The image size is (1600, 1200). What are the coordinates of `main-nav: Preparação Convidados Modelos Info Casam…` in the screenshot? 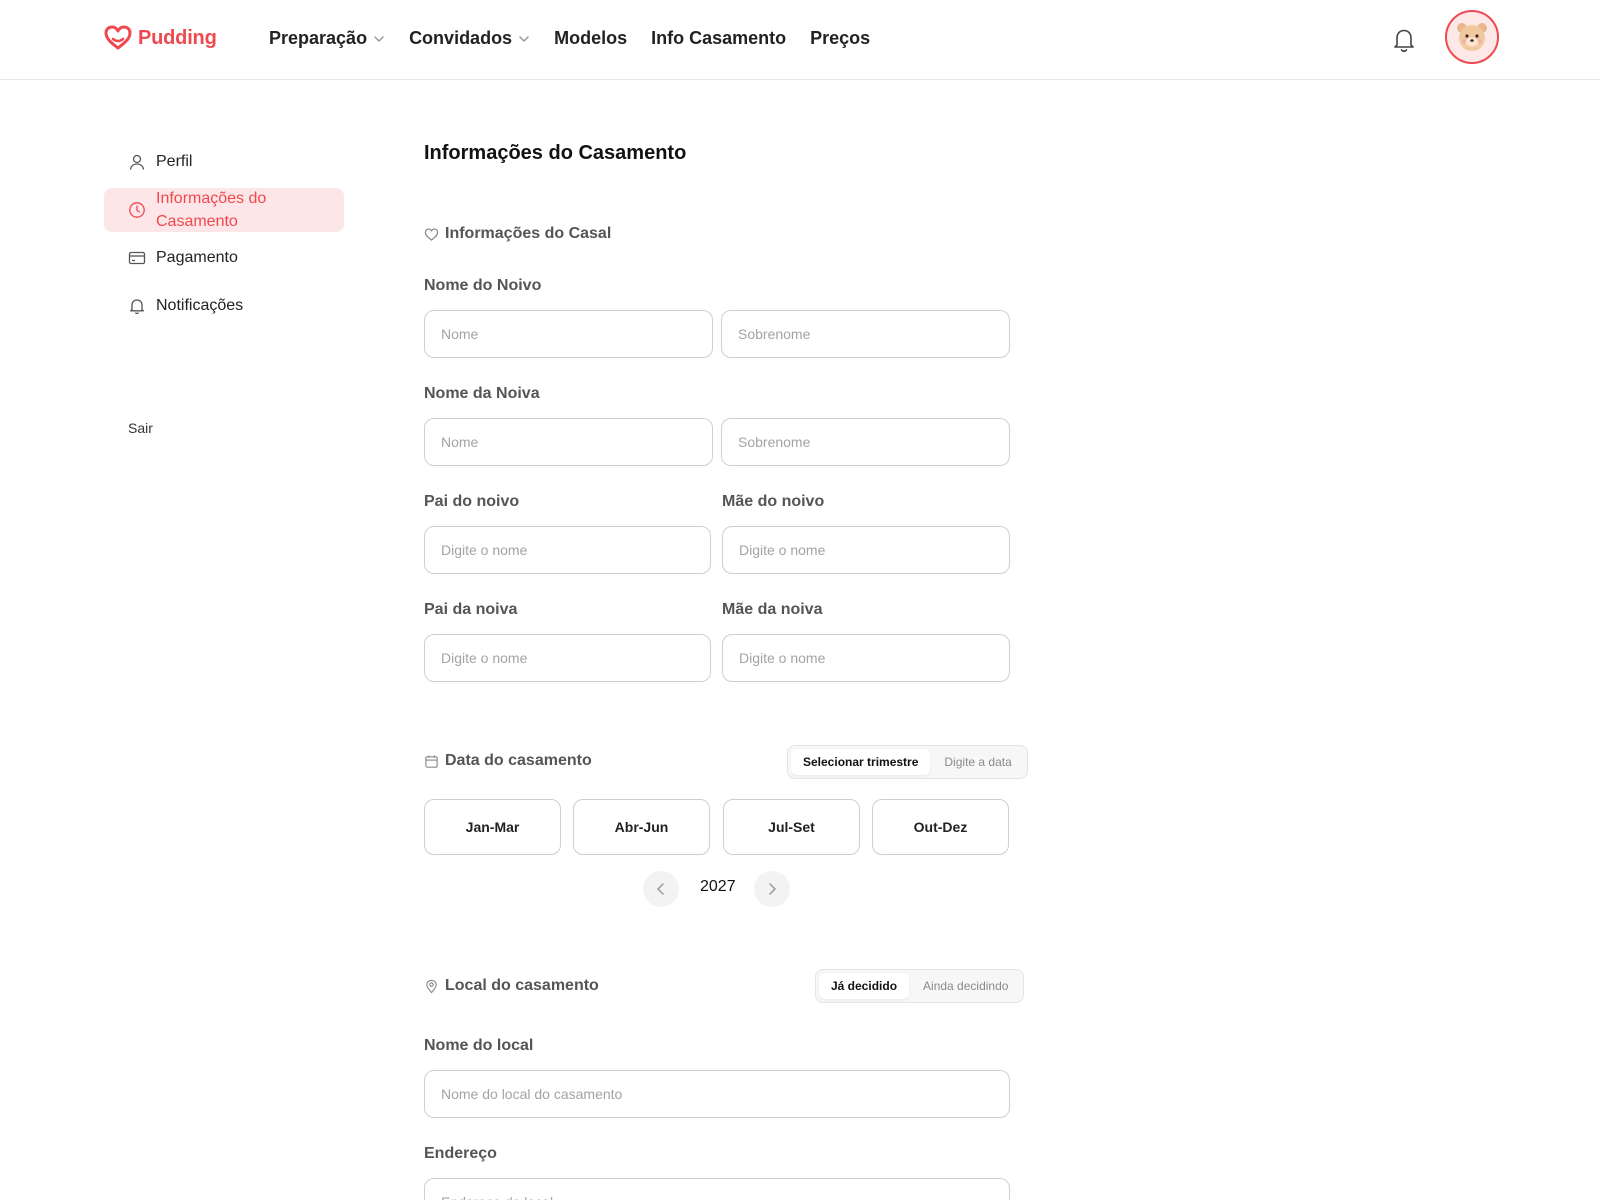 It's located at (569, 38).